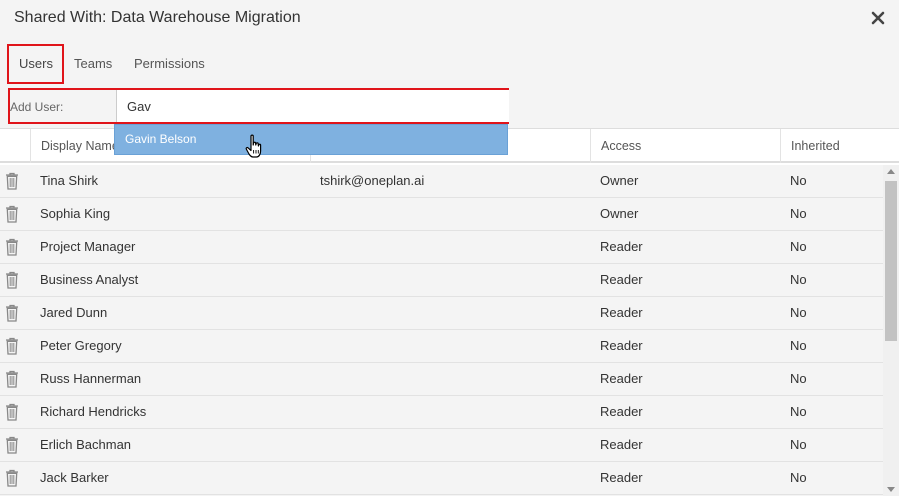  What do you see at coordinates (74, 477) in the screenshot?
I see `cell-display-name: Jack Barker` at bounding box center [74, 477].